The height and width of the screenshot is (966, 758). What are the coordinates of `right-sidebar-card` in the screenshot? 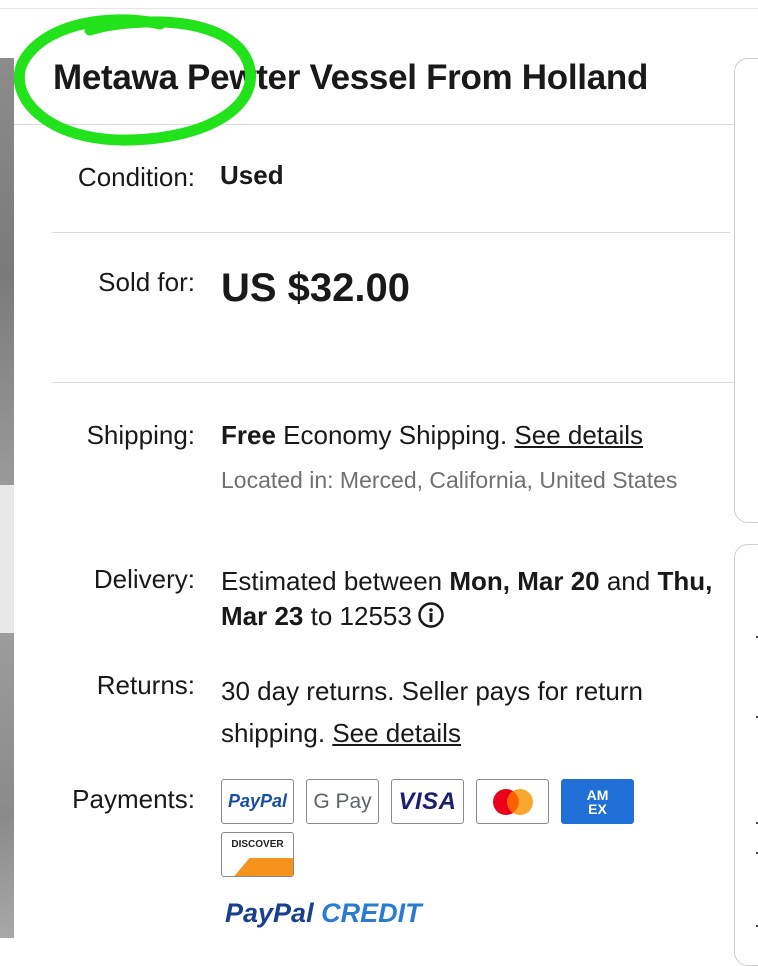 It's located at (746, 290).